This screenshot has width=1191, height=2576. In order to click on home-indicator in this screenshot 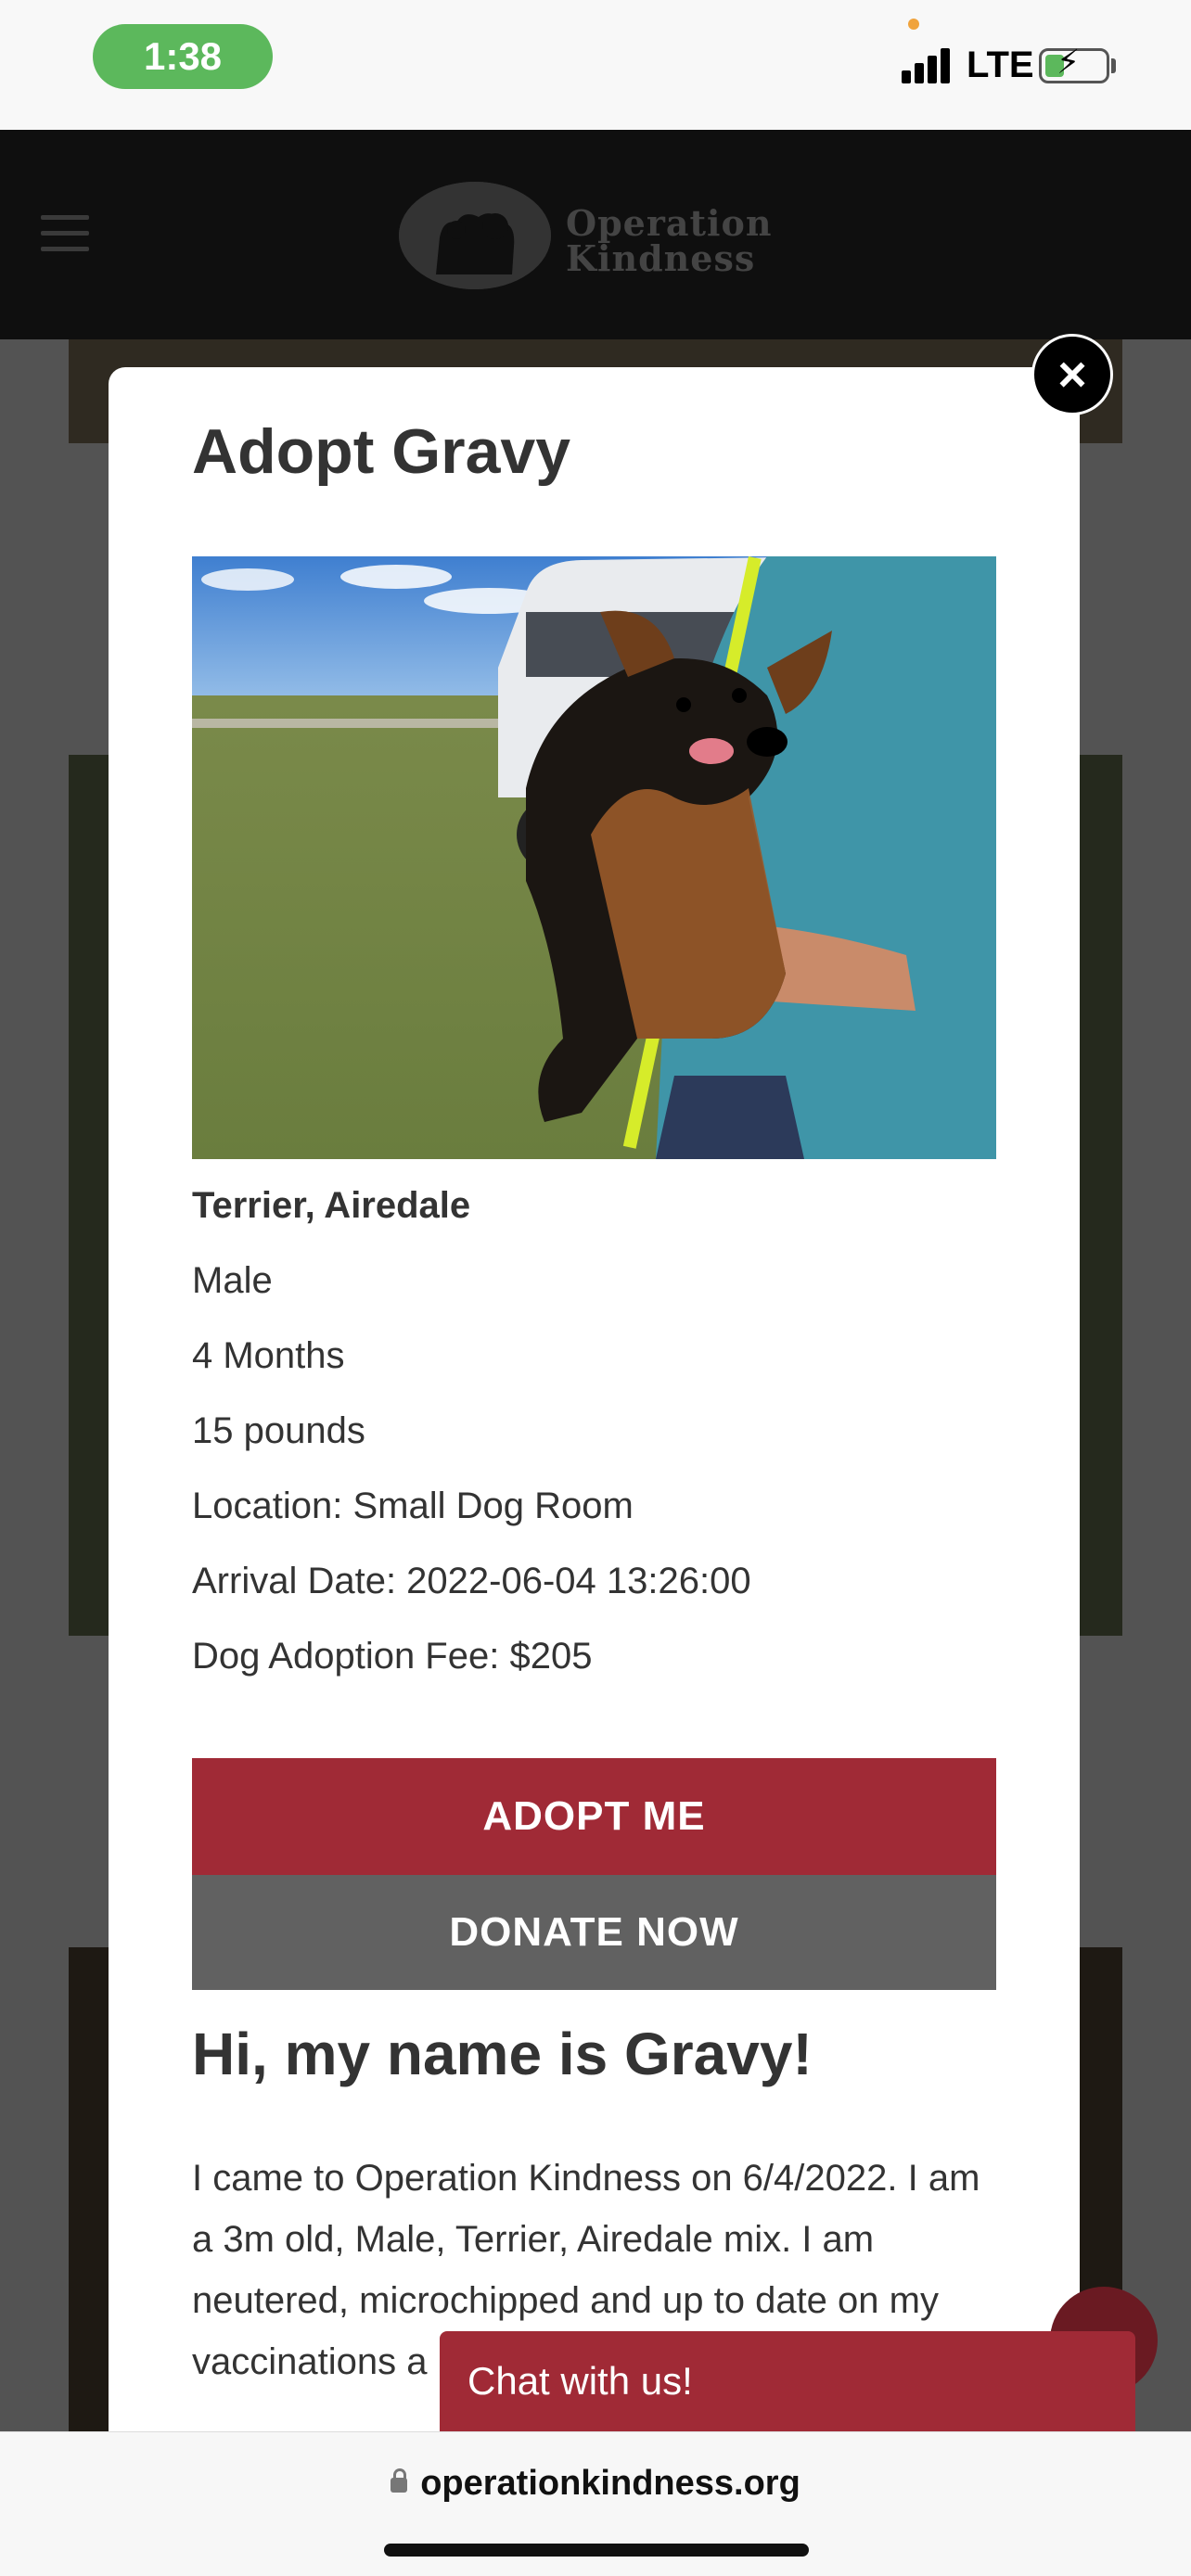, I will do `click(597, 2551)`.